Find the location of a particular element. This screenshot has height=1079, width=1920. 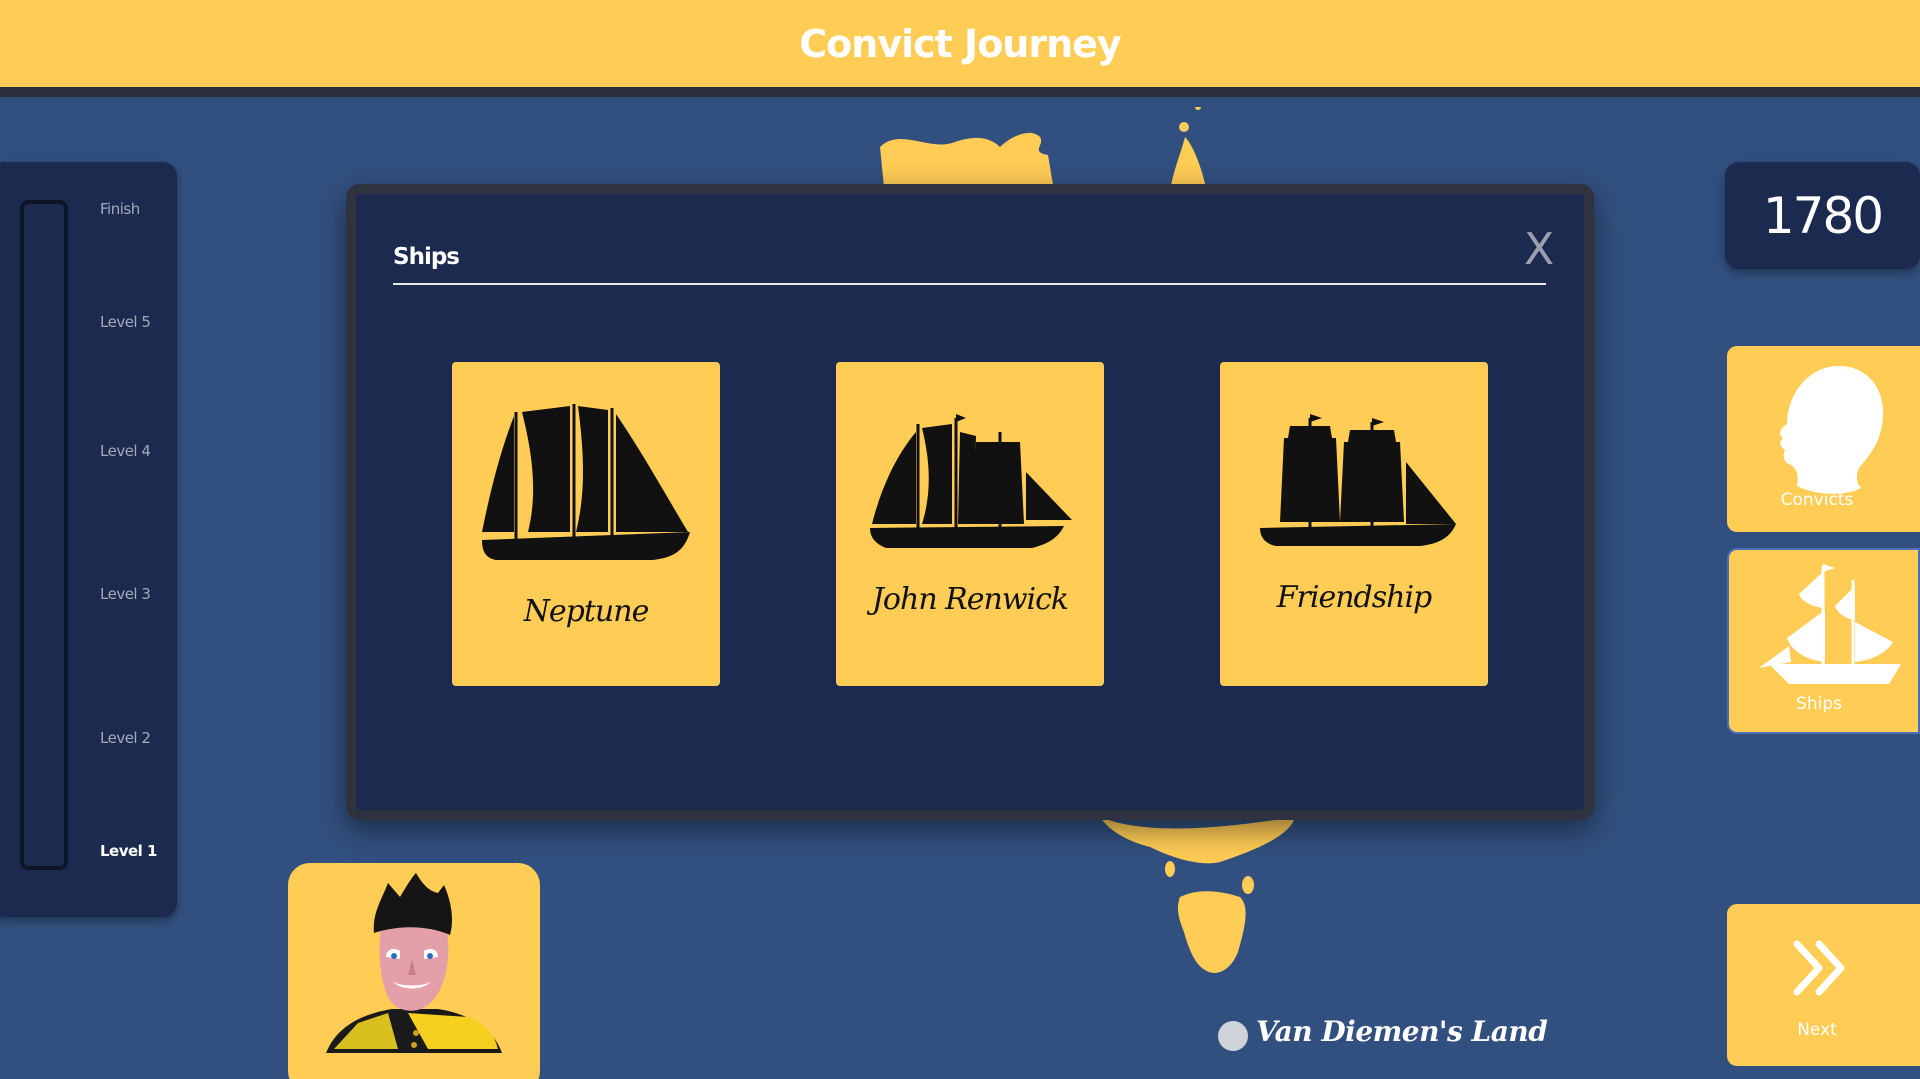

ship-name-neptune: Neptune is located at coordinates (586, 611).